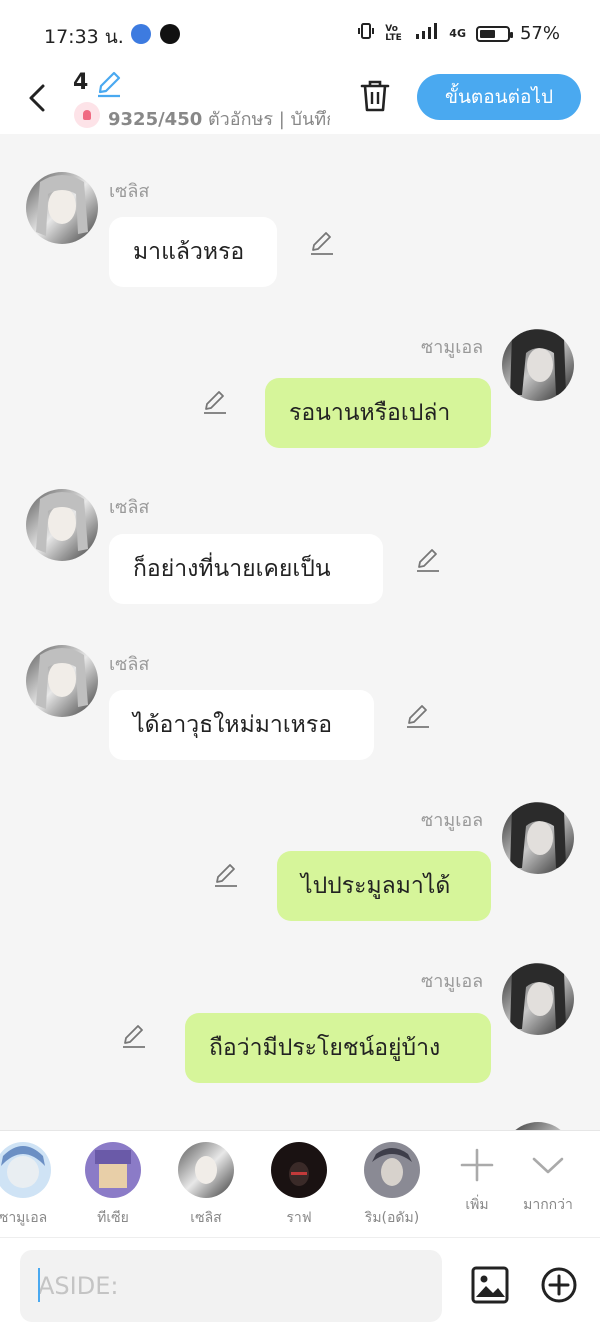  I want to click on battery-percent: 57%, so click(539, 33).